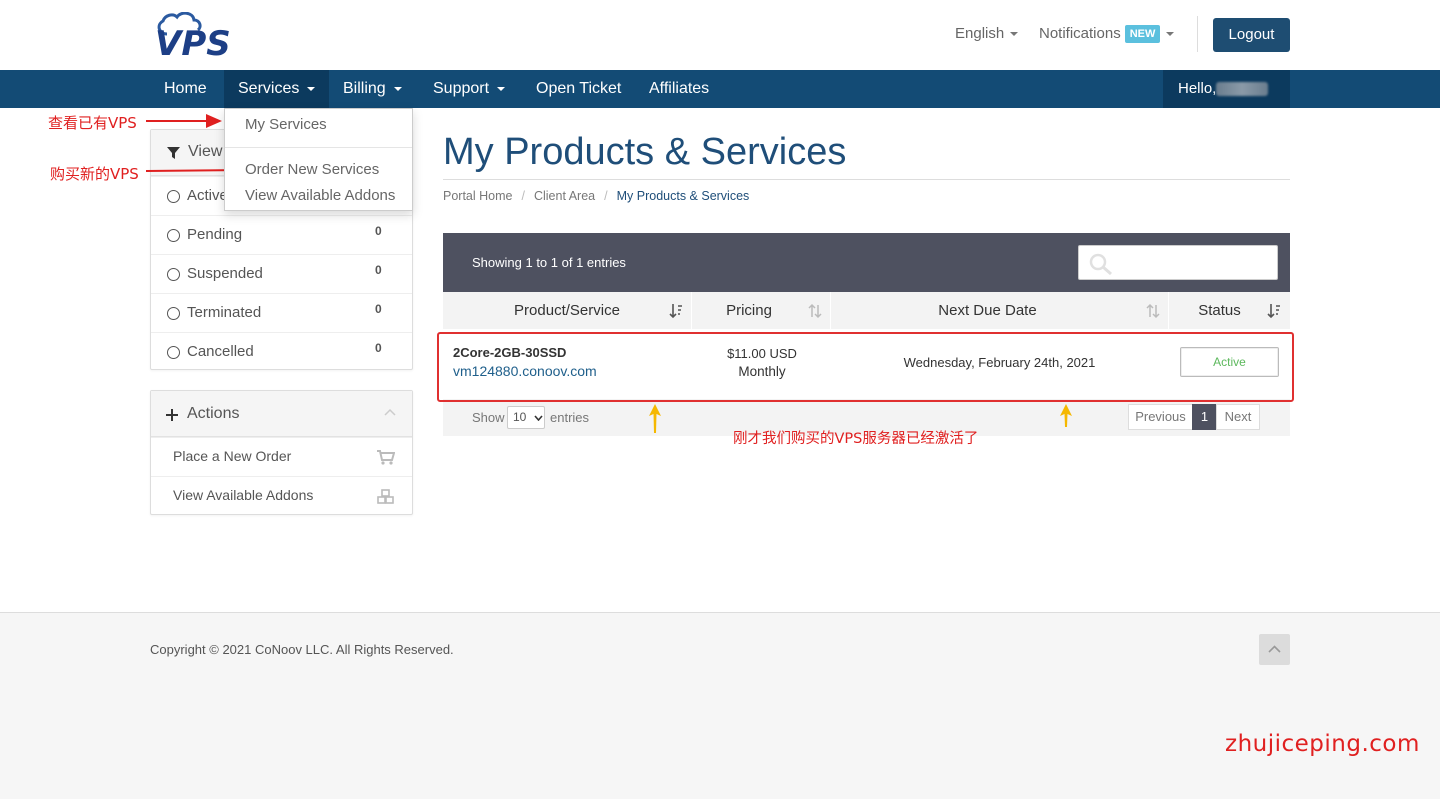  What do you see at coordinates (385, 496) in the screenshot?
I see `cubes-icon` at bounding box center [385, 496].